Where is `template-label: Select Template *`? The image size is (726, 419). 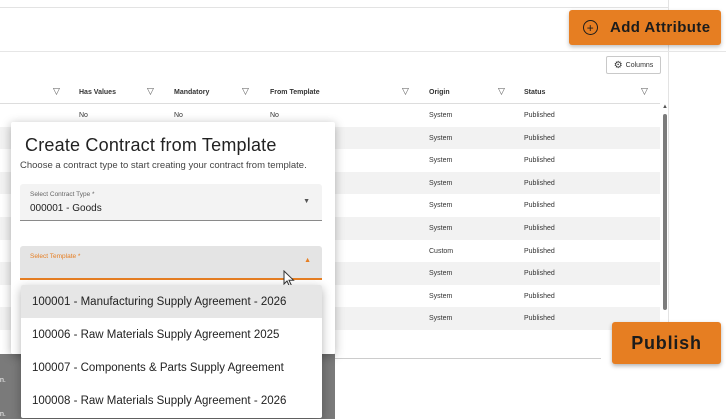
template-label: Select Template * is located at coordinates (55, 256).